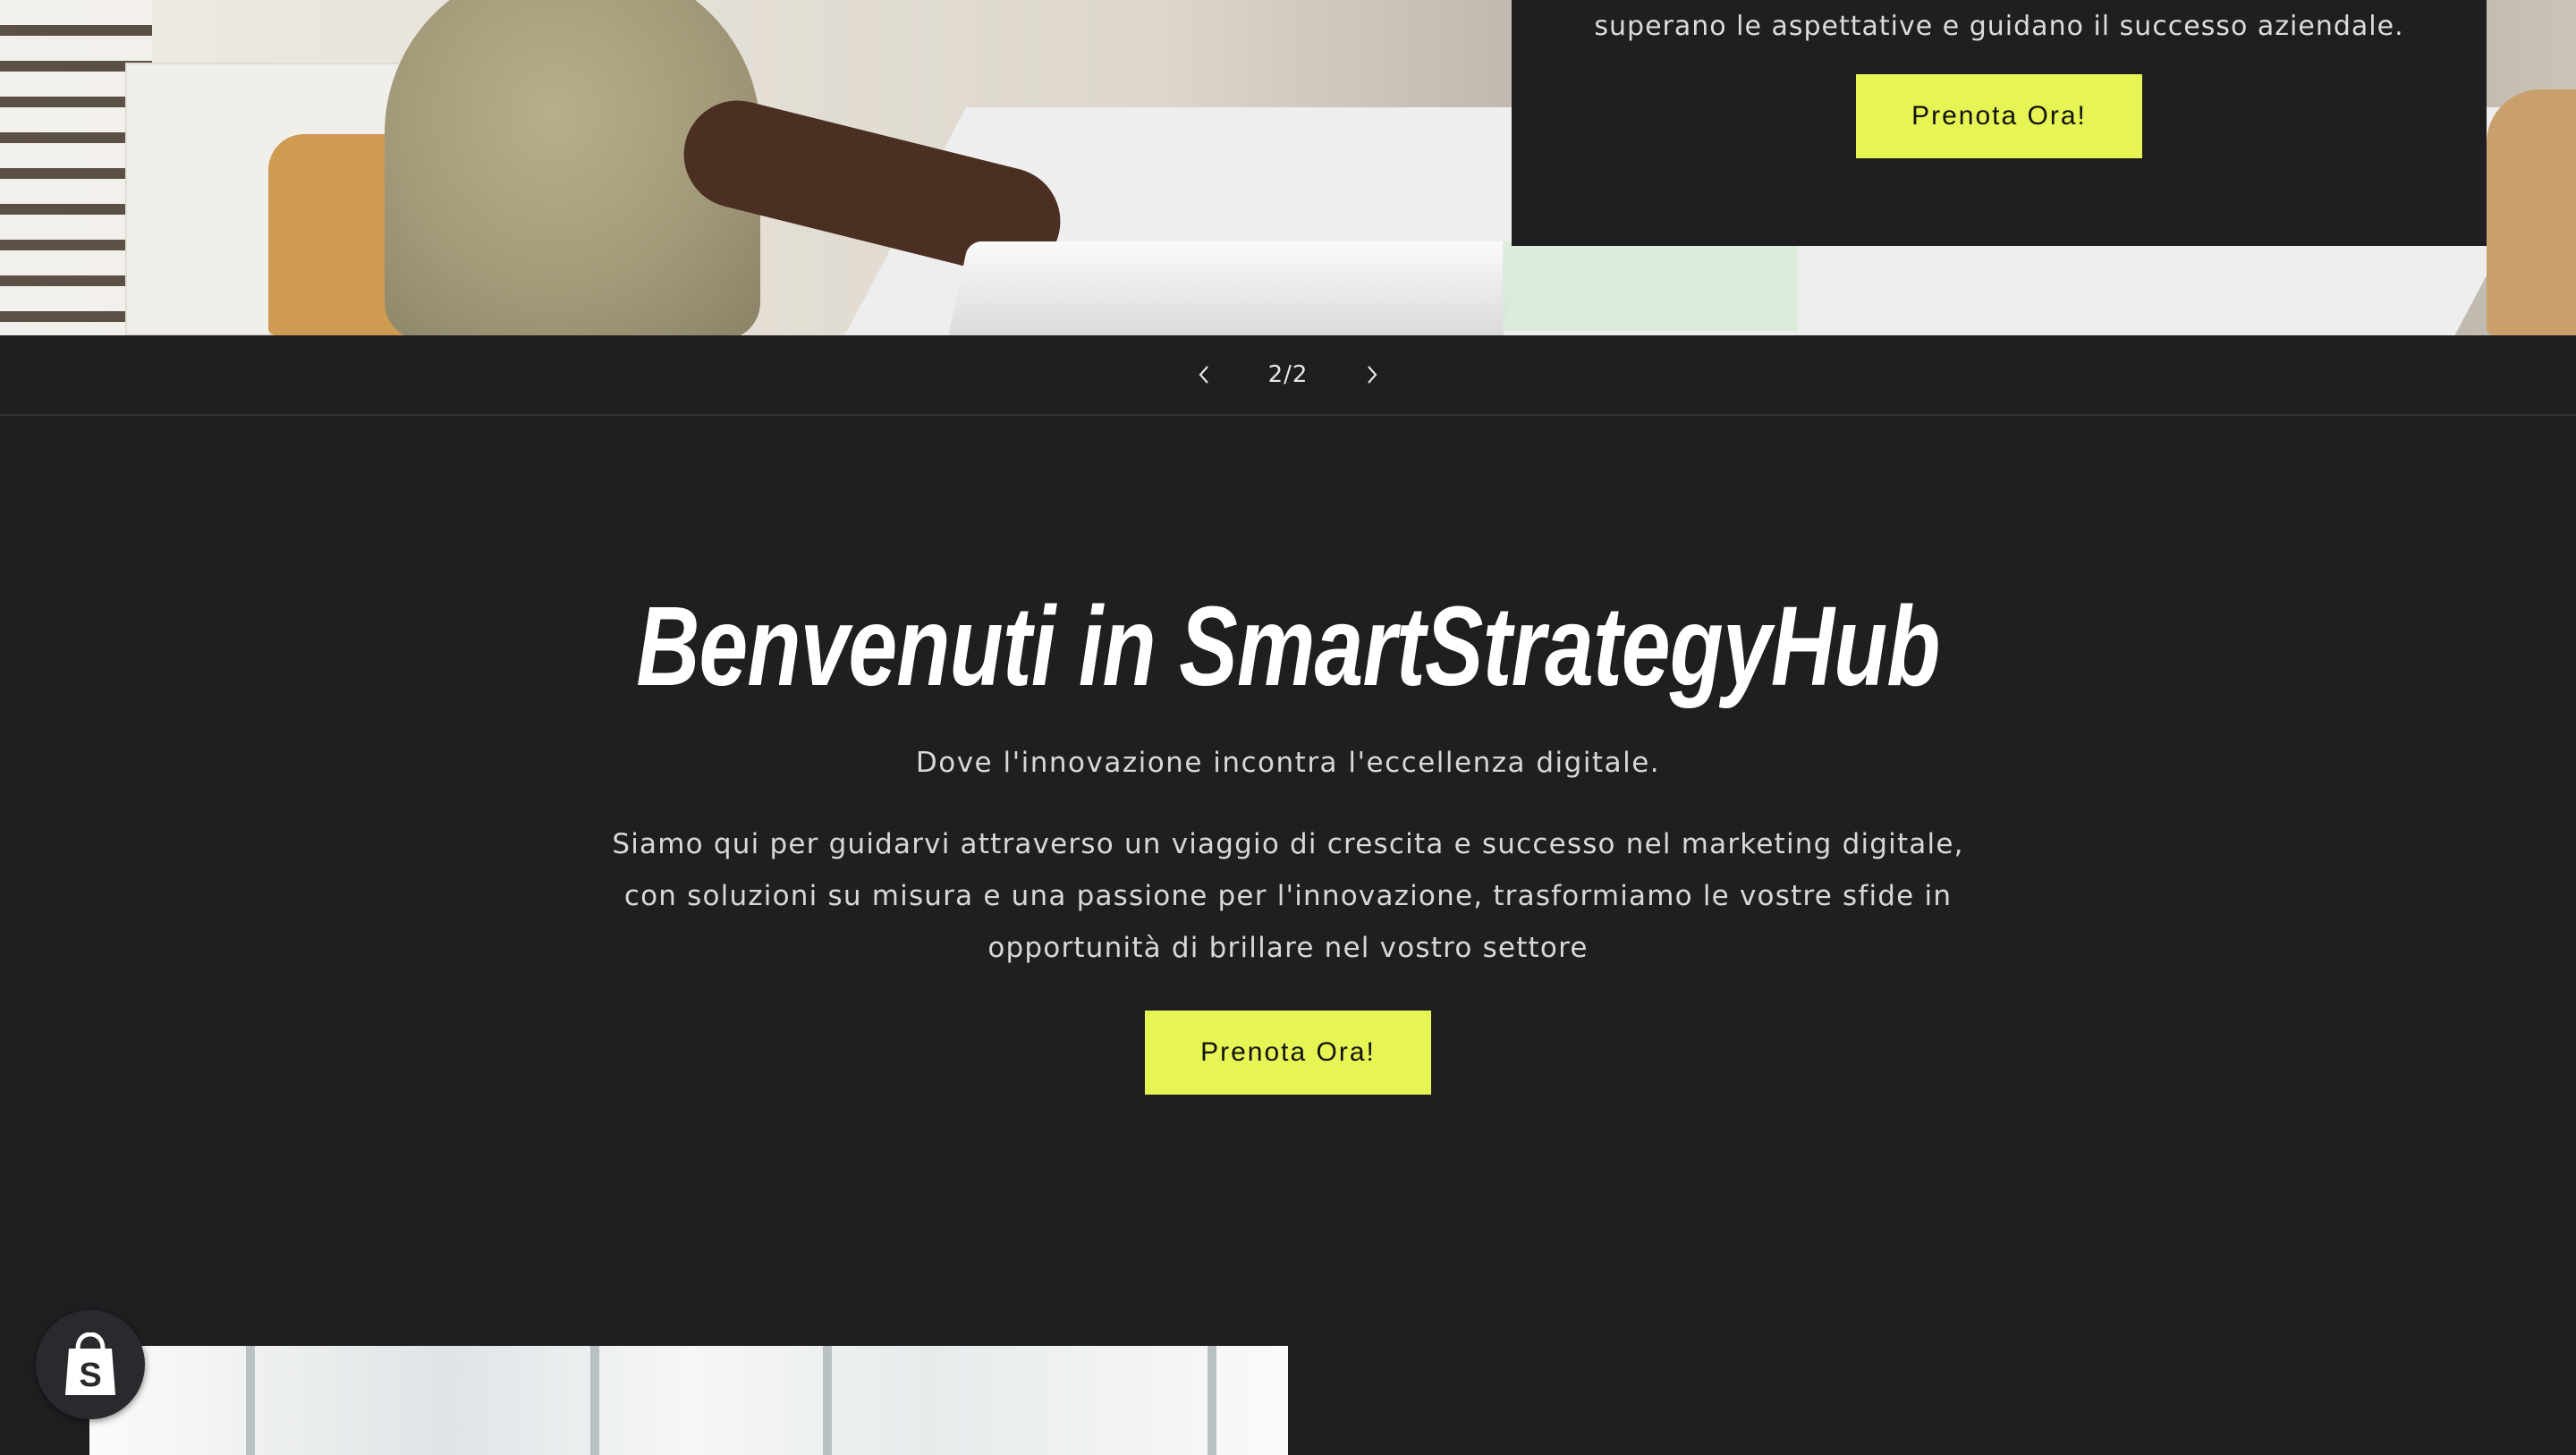 The image size is (2576, 1455). I want to click on slide-book-now-button: Prenota Ora!, so click(1999, 116).